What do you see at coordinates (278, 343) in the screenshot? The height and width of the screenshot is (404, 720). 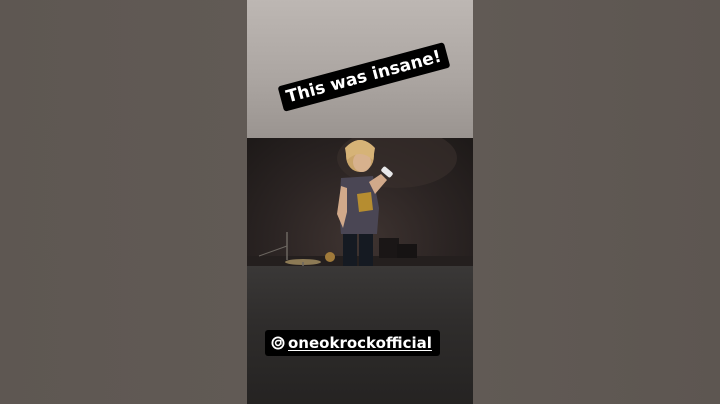 I see `threads-icon` at bounding box center [278, 343].